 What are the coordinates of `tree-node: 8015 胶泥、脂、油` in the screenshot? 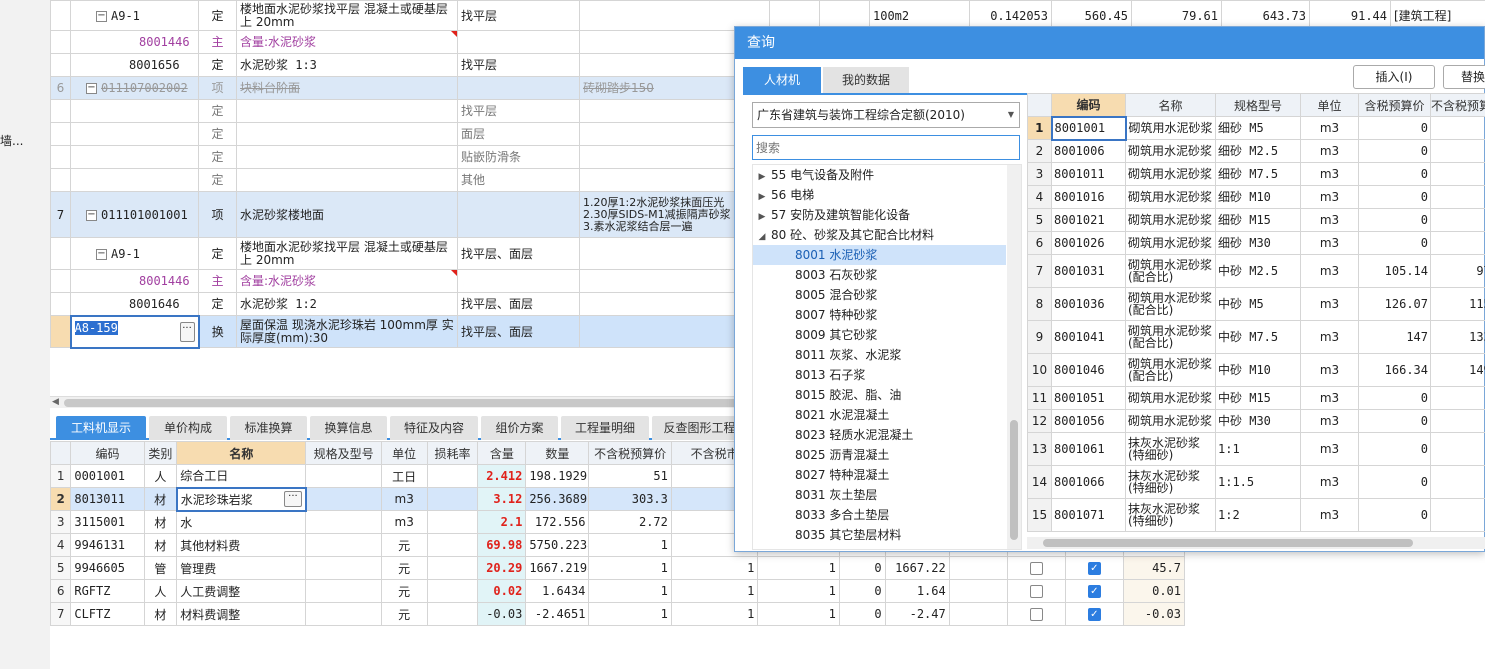 It's located at (879, 395).